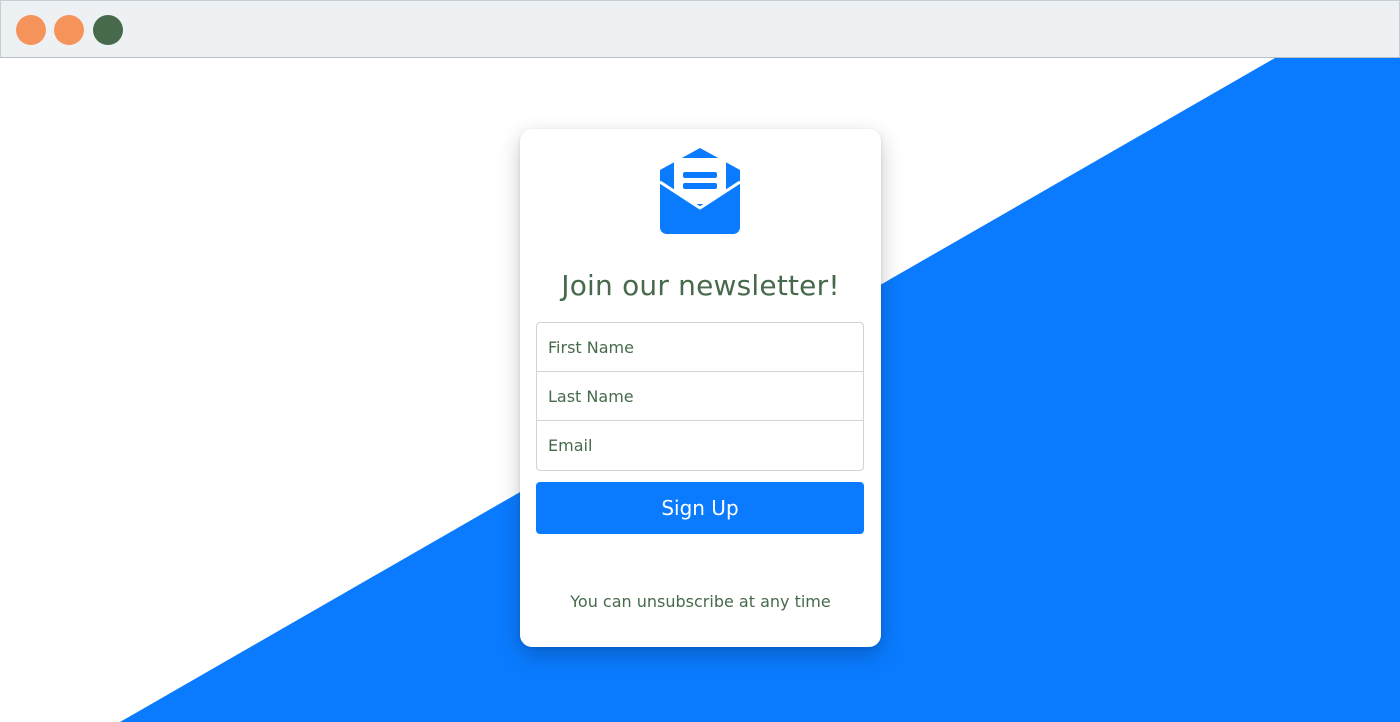 This screenshot has height=722, width=1400. I want to click on last-name-field-wrapper, so click(700, 396).